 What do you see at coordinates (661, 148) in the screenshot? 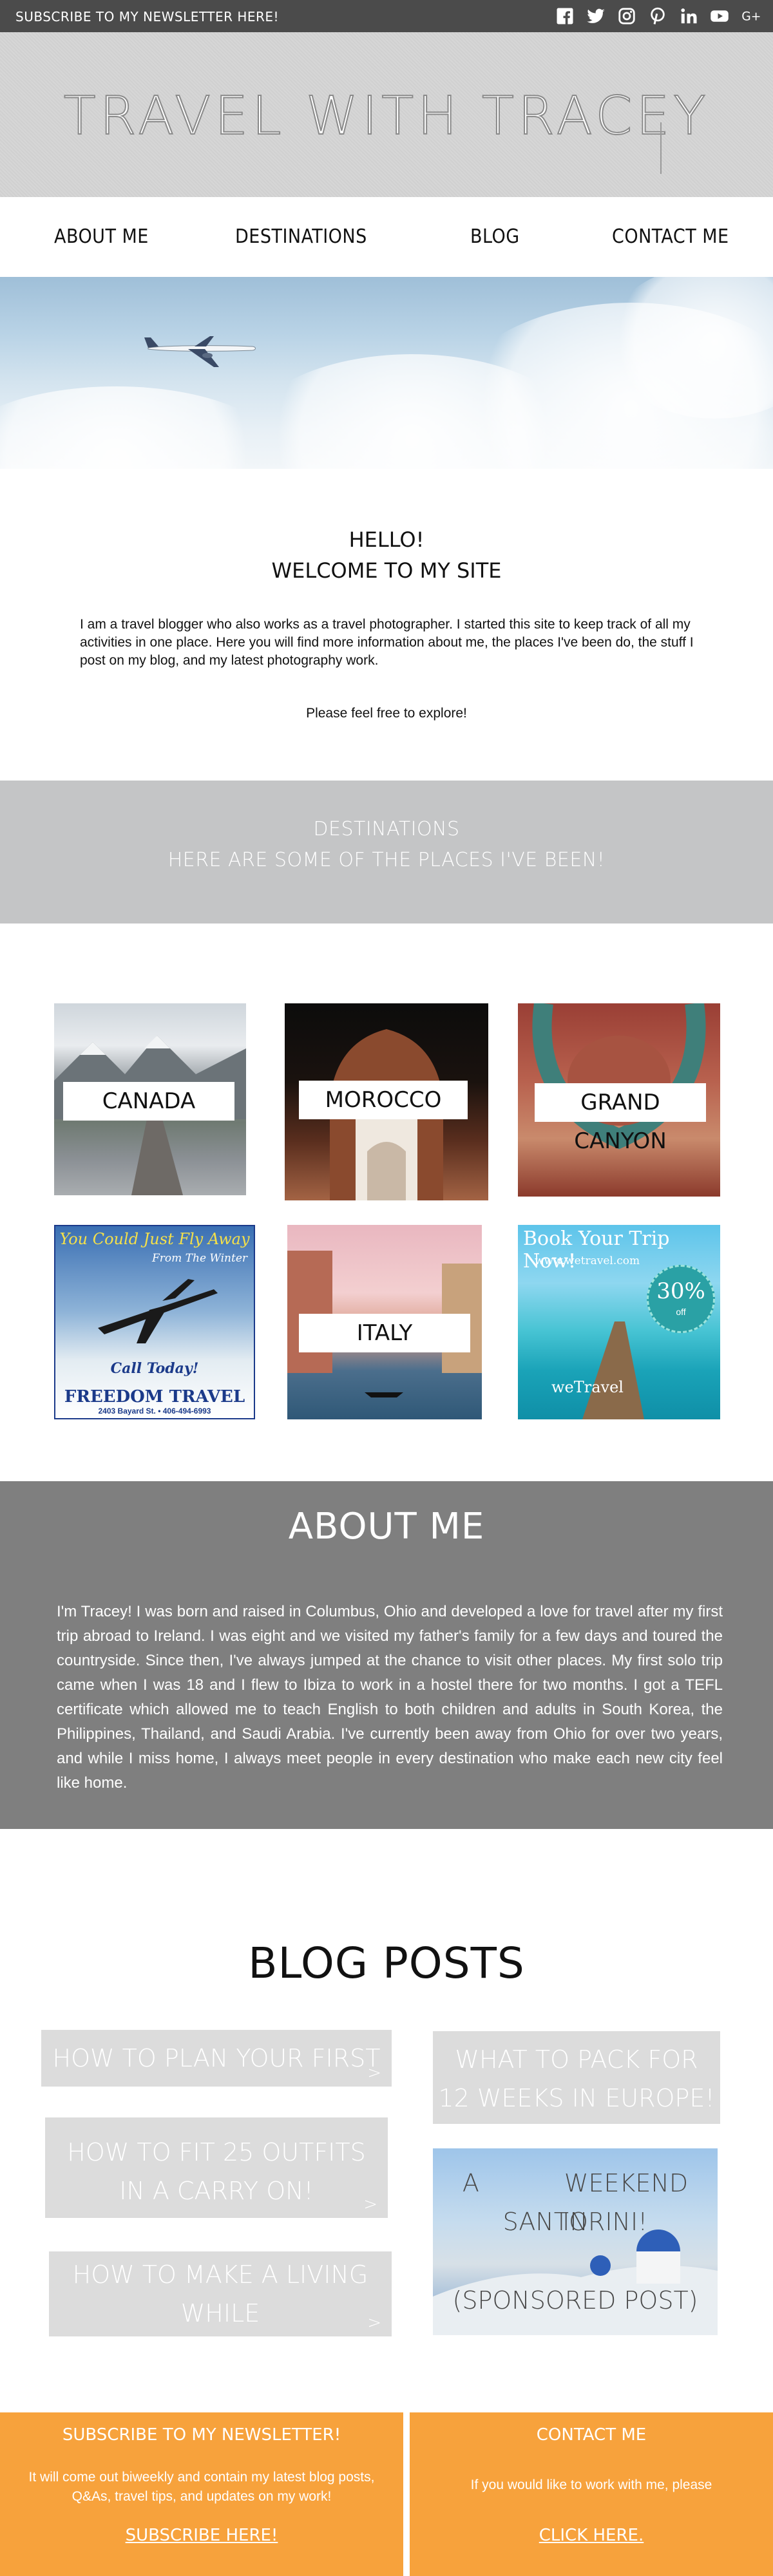
I see `title-underline-flourish` at bounding box center [661, 148].